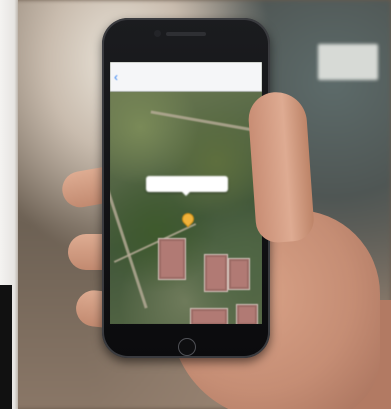 The height and width of the screenshot is (409, 391). Describe the element at coordinates (348, 62) in the screenshot. I see `background-window` at that location.